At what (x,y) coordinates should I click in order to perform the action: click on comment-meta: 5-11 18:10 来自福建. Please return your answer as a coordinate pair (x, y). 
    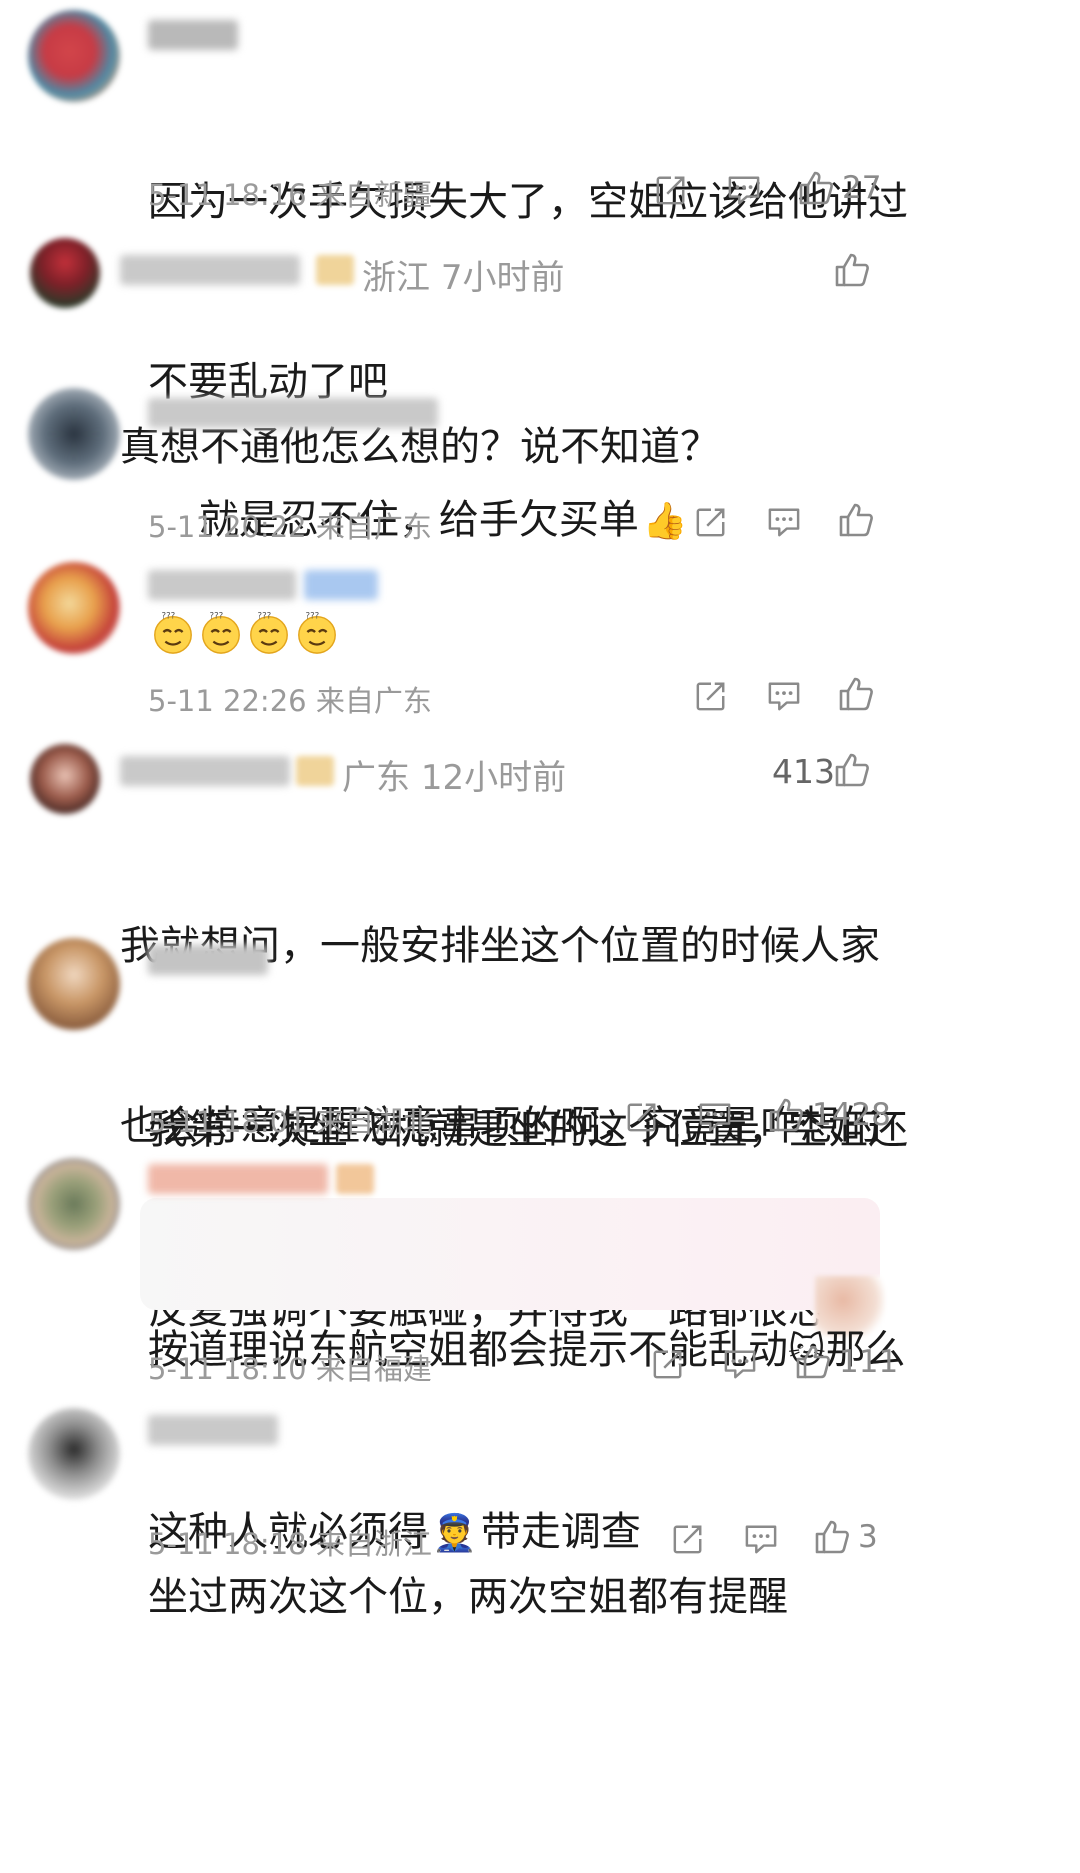
    Looking at the image, I should click on (290, 1367).